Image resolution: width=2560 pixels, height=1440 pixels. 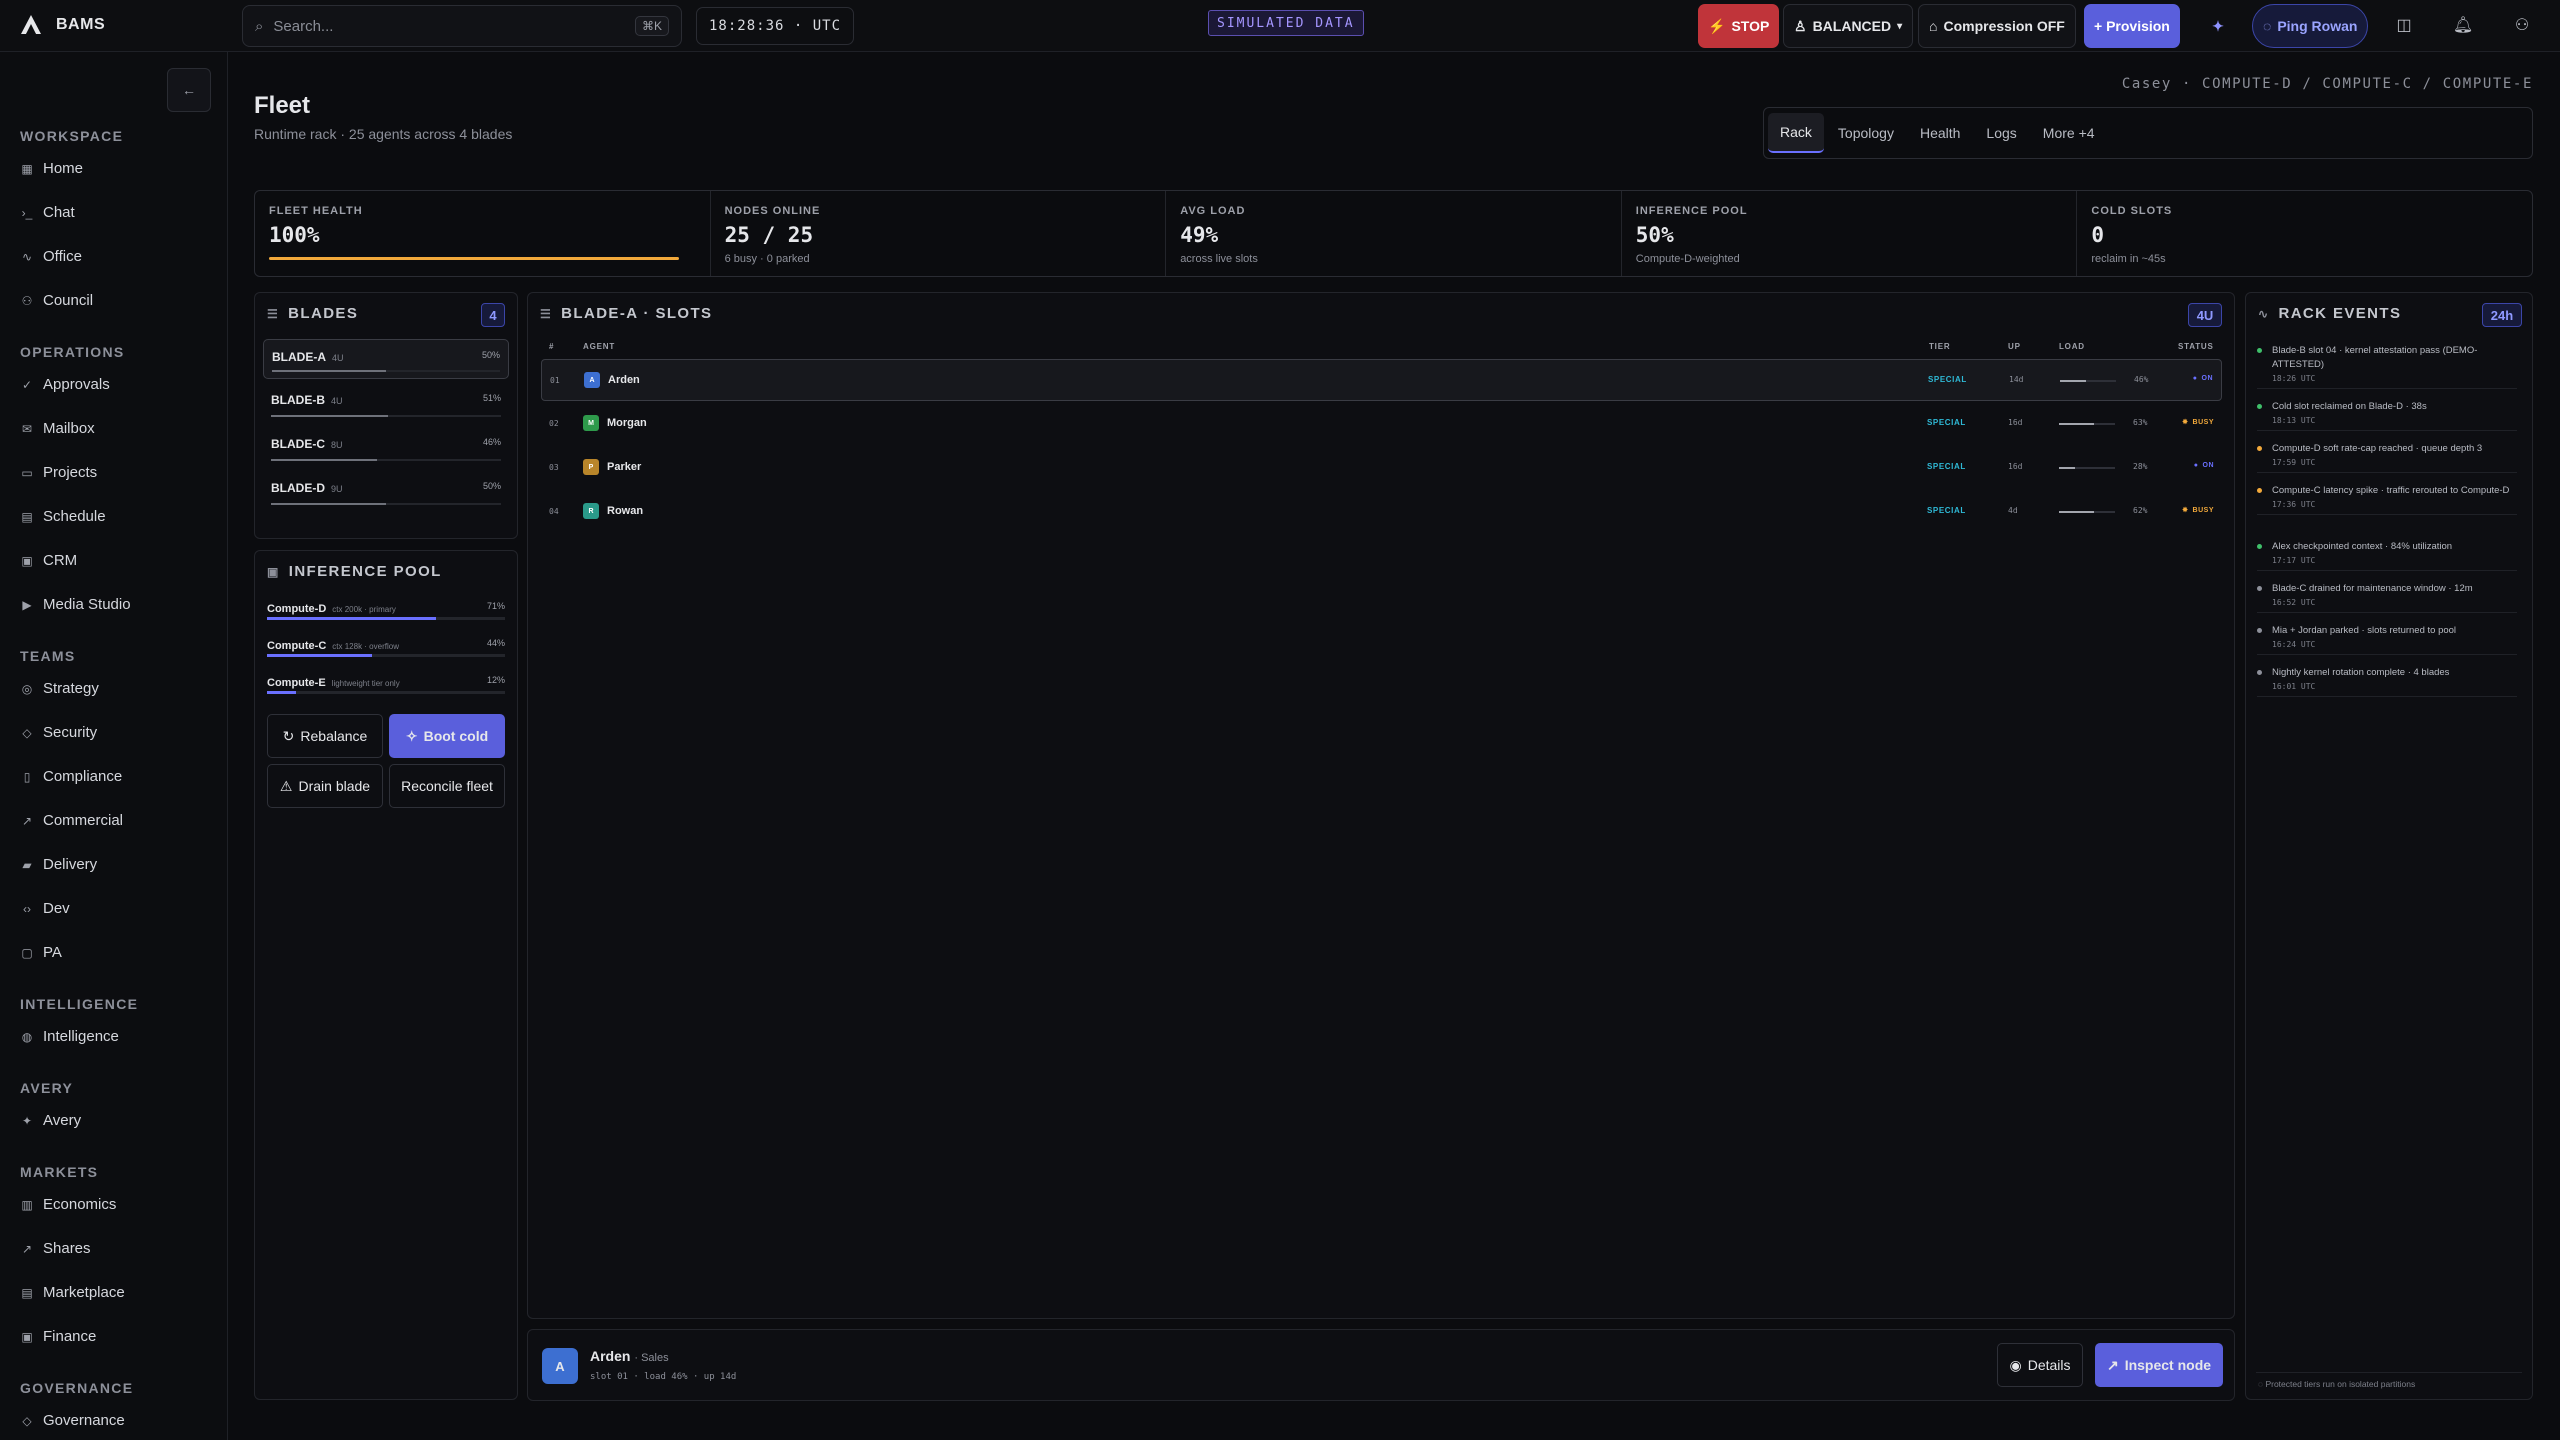 What do you see at coordinates (1940, 346) in the screenshot?
I see `col-tier: TIER` at bounding box center [1940, 346].